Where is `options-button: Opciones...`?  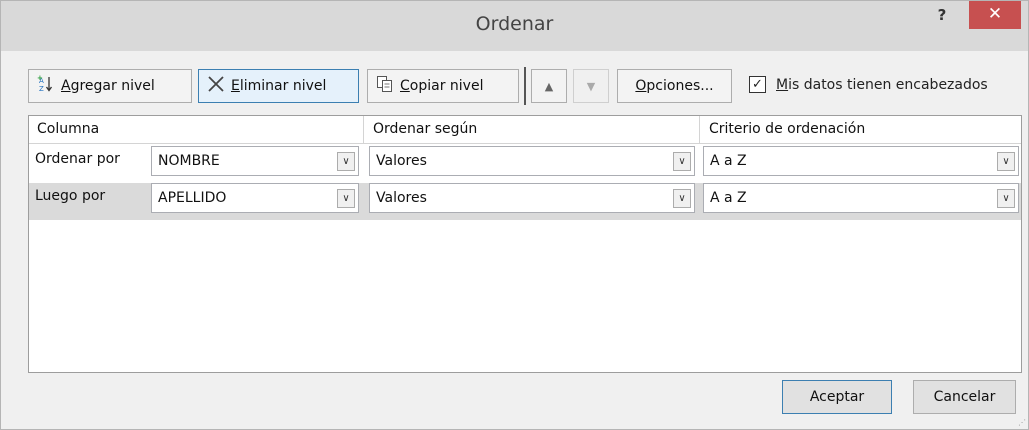
options-button: Opciones... is located at coordinates (674, 86).